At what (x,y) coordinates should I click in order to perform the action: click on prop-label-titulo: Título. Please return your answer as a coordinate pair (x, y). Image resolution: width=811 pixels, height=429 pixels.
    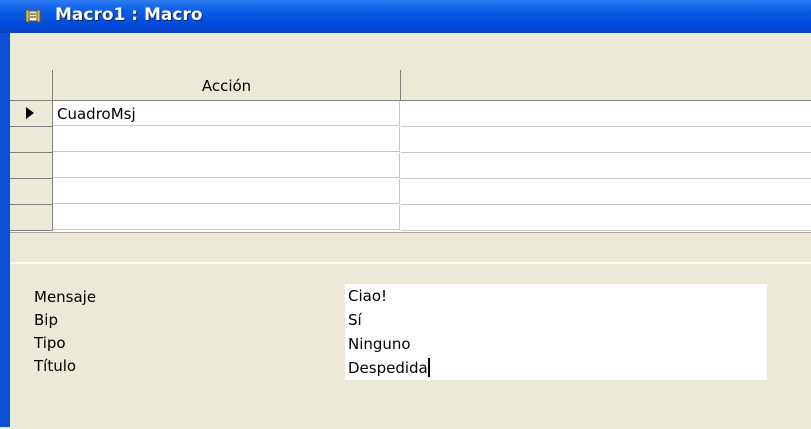
    Looking at the image, I should click on (55, 366).